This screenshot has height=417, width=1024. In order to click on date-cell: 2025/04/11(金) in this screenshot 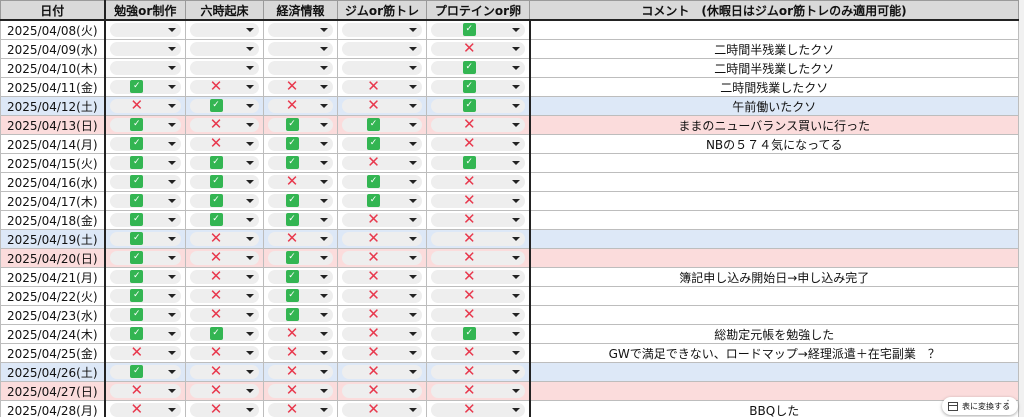, I will do `click(52, 87)`.